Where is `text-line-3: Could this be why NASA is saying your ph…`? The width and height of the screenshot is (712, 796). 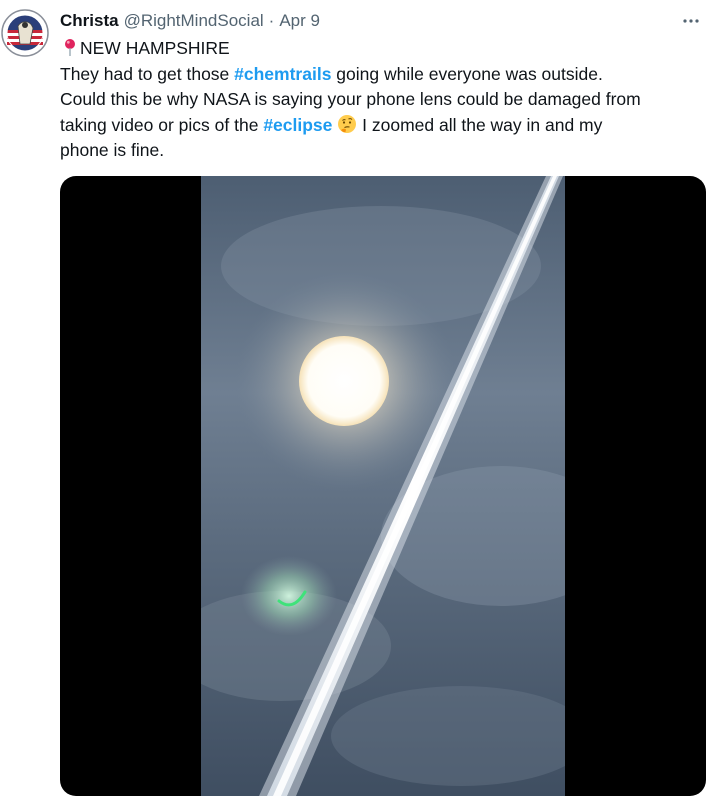
text-line-3: Could this be why NASA is saying your ph… is located at coordinates (350, 99).